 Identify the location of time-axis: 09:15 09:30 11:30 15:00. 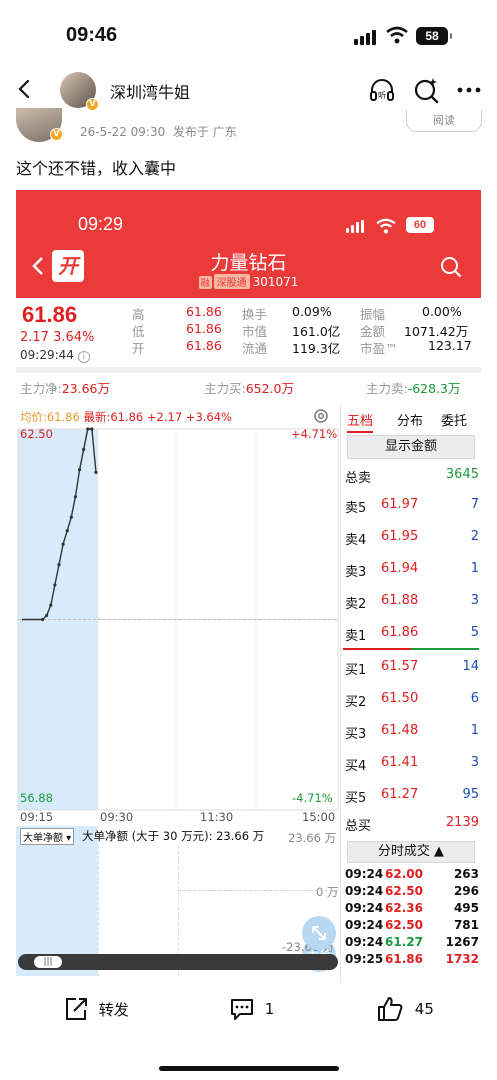
(178, 817).